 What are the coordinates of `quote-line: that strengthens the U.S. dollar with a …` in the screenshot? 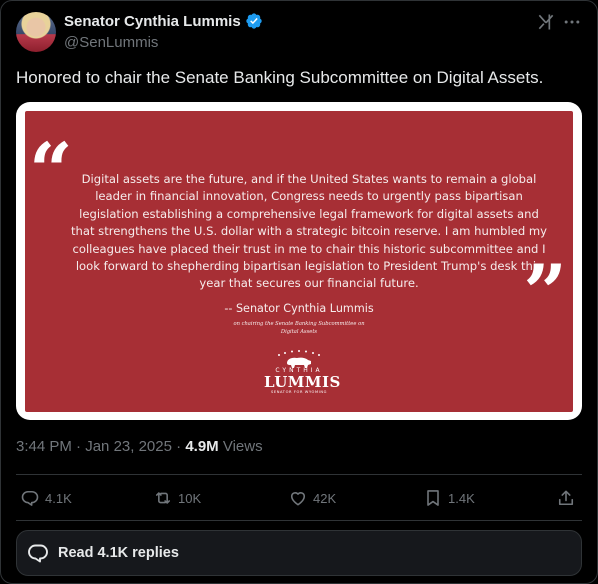 It's located at (309, 231).